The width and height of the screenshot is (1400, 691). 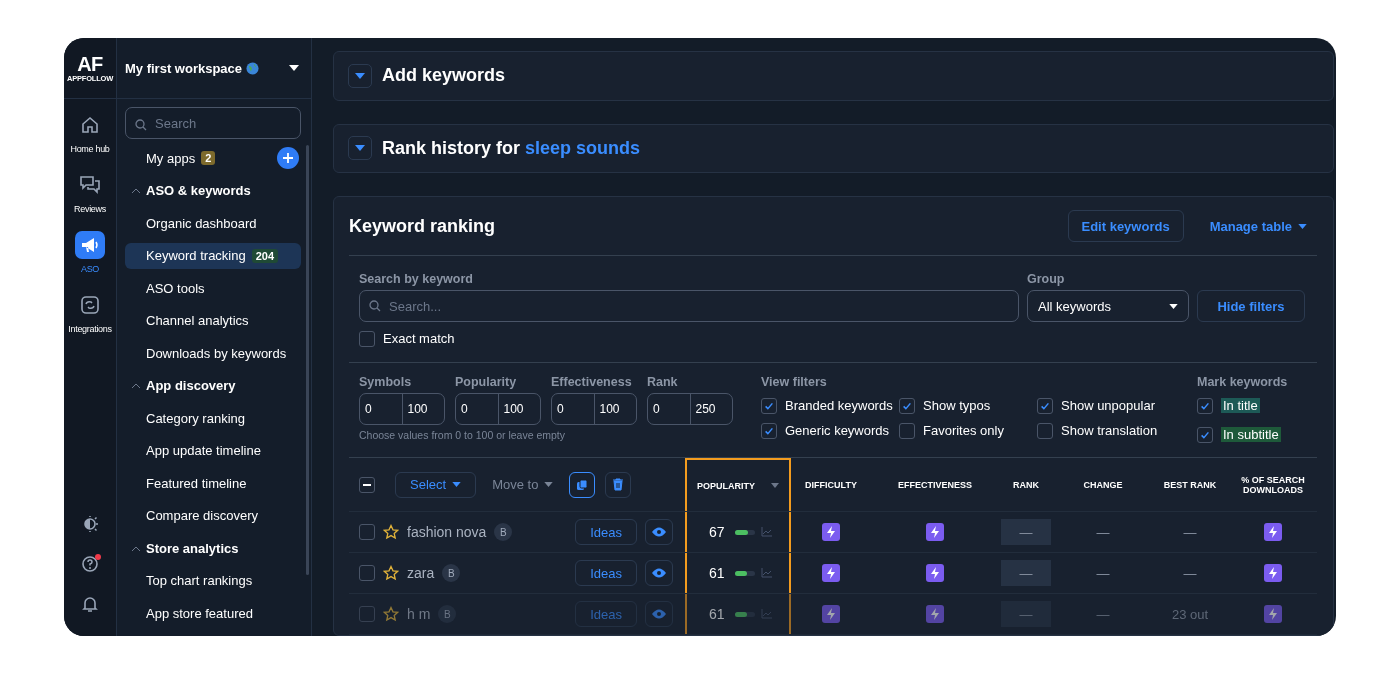 What do you see at coordinates (201, 158) in the screenshot?
I see `sidebar-item: My apps 2` at bounding box center [201, 158].